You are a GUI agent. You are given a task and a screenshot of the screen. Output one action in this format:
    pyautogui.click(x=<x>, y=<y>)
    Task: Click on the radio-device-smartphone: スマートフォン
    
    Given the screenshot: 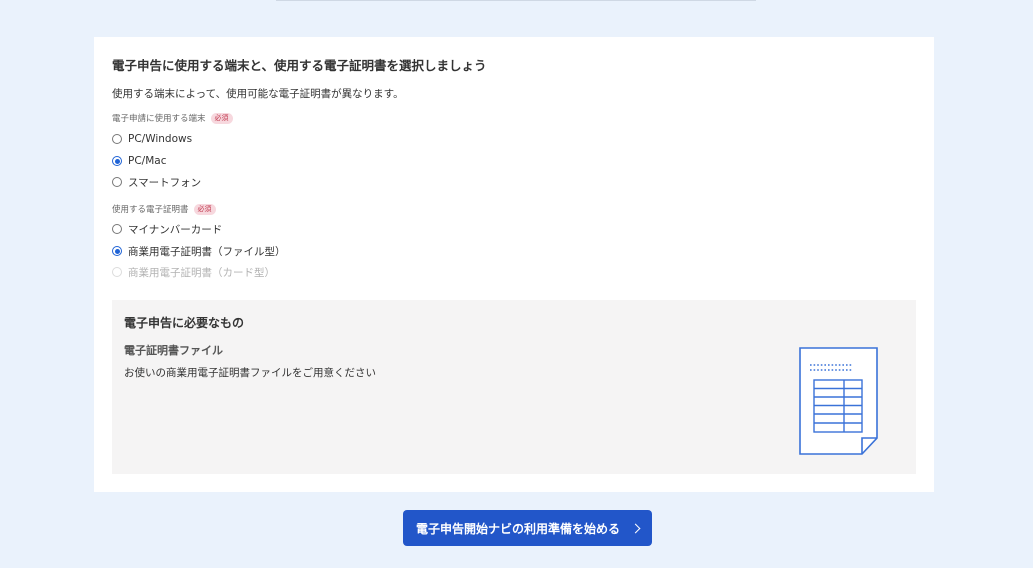 What is the action you would take?
    pyautogui.click(x=156, y=182)
    